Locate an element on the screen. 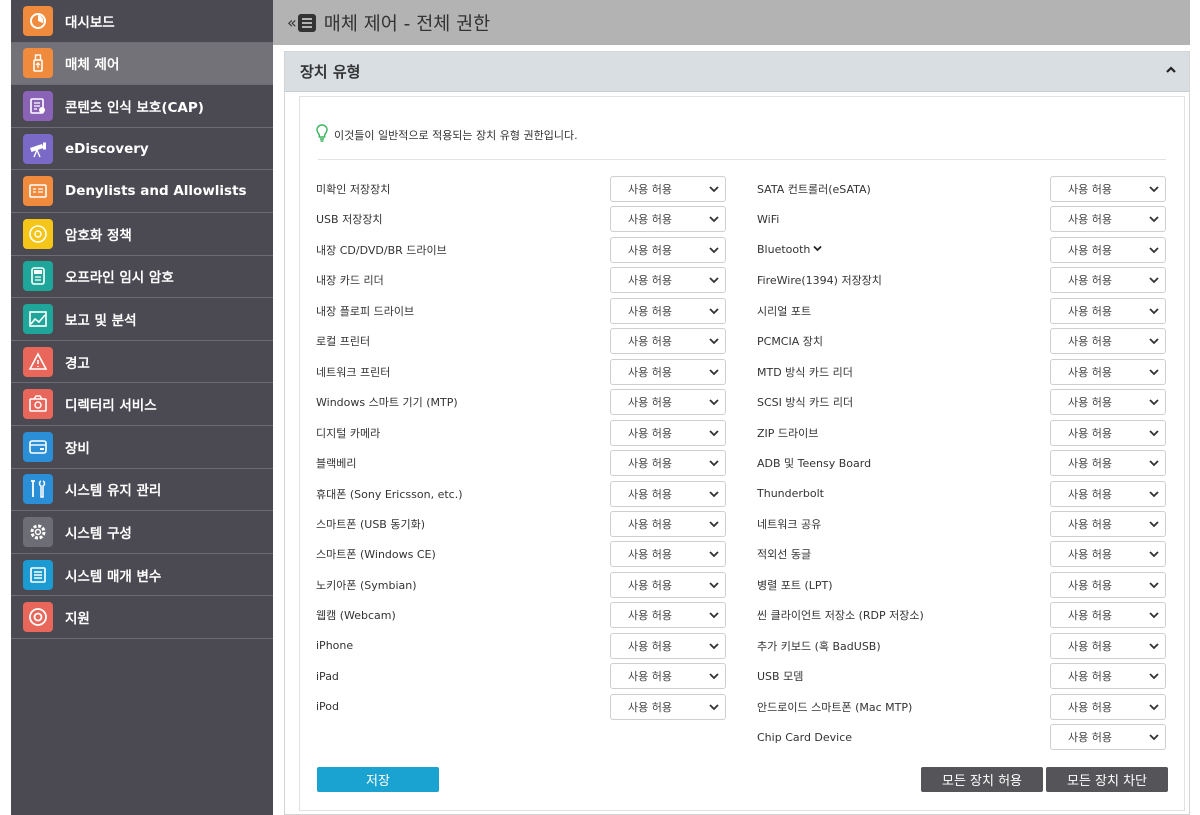  collapse-chevron-up-icon is located at coordinates (1171, 71).